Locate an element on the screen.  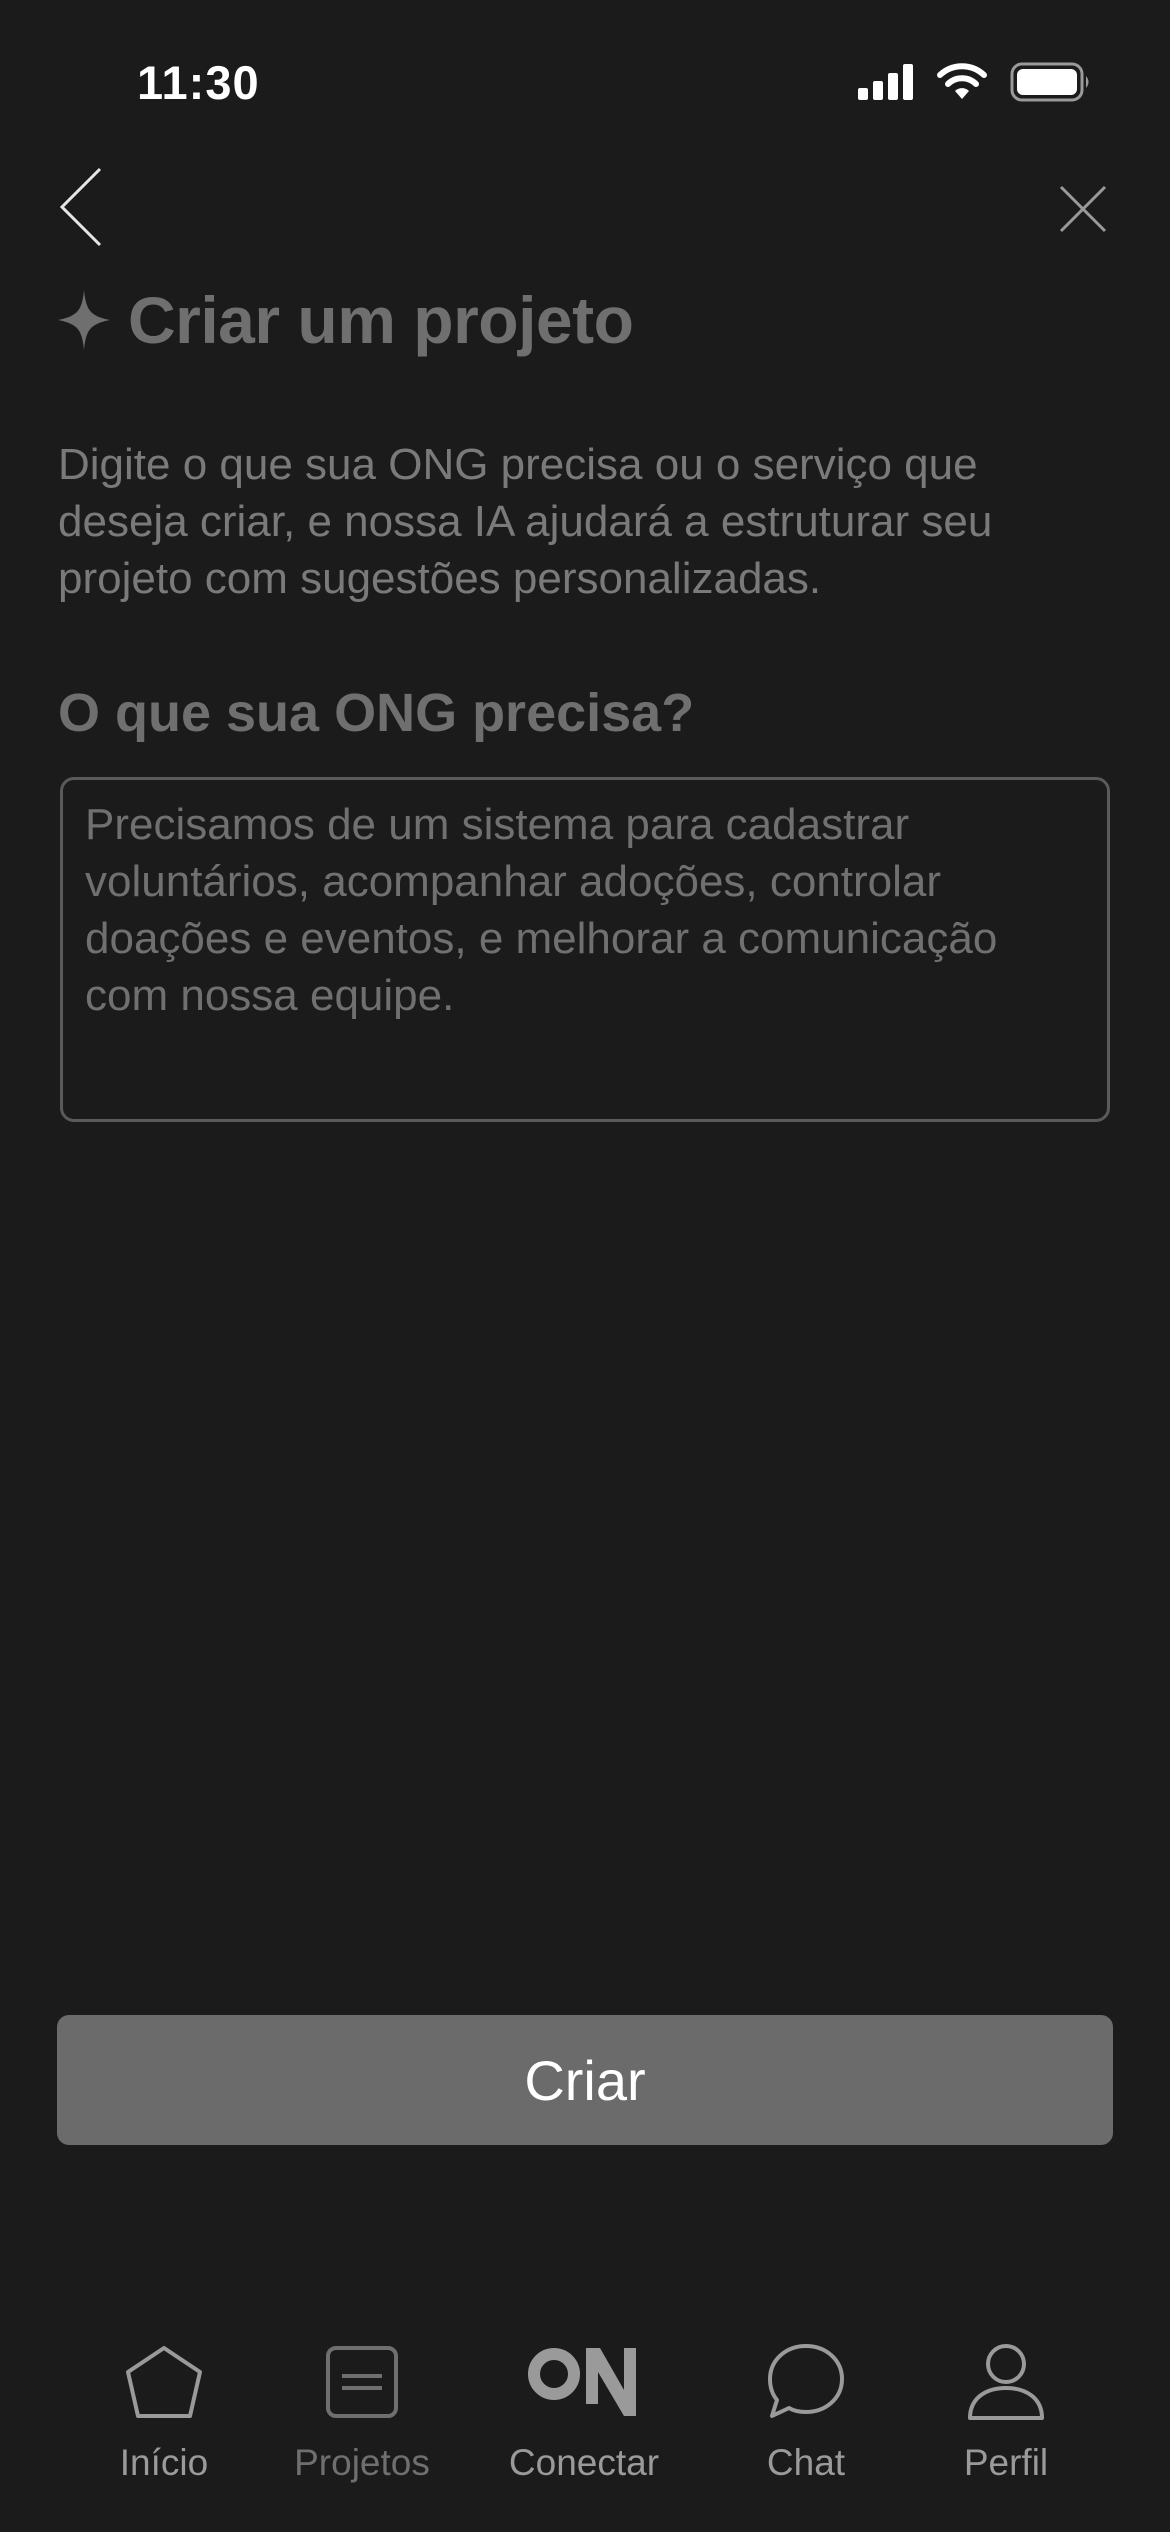
tab-bar: Início Projetos Conectar Chat Perfil is located at coordinates (585, 2415).